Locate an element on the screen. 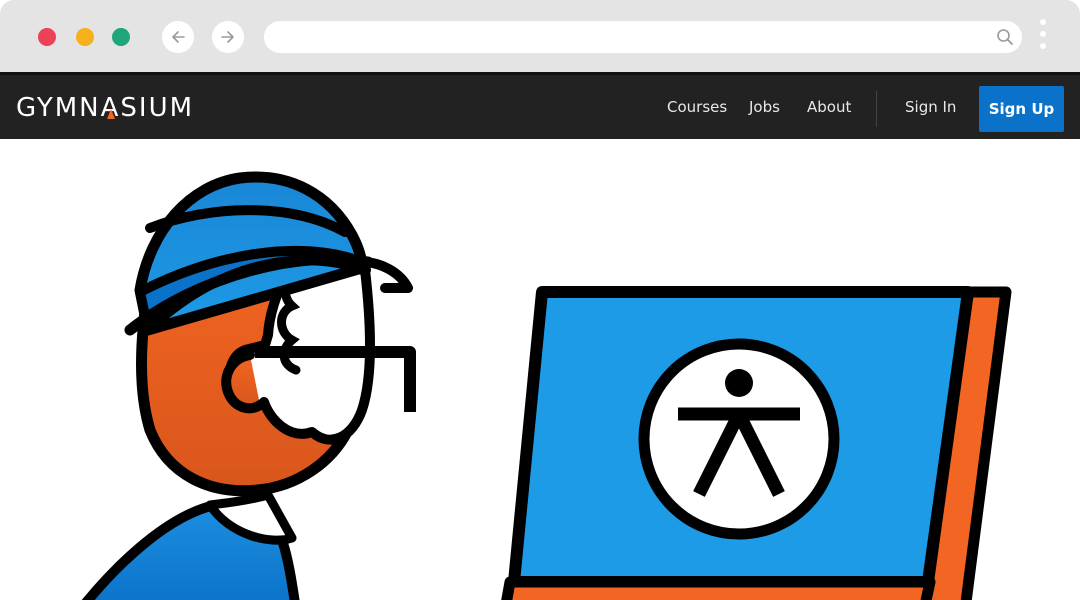 This screenshot has height=600, width=1080. minimize-window-button is located at coordinates (85, 37).